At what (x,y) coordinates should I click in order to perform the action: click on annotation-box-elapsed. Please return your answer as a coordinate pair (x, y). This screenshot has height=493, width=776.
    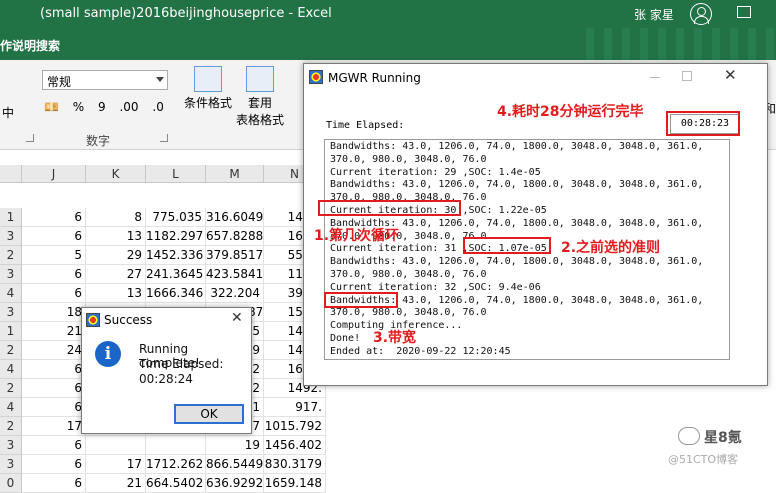
    Looking at the image, I should click on (703, 123).